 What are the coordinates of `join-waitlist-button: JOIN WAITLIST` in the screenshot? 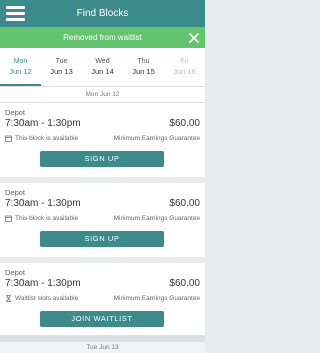 It's located at (102, 319).